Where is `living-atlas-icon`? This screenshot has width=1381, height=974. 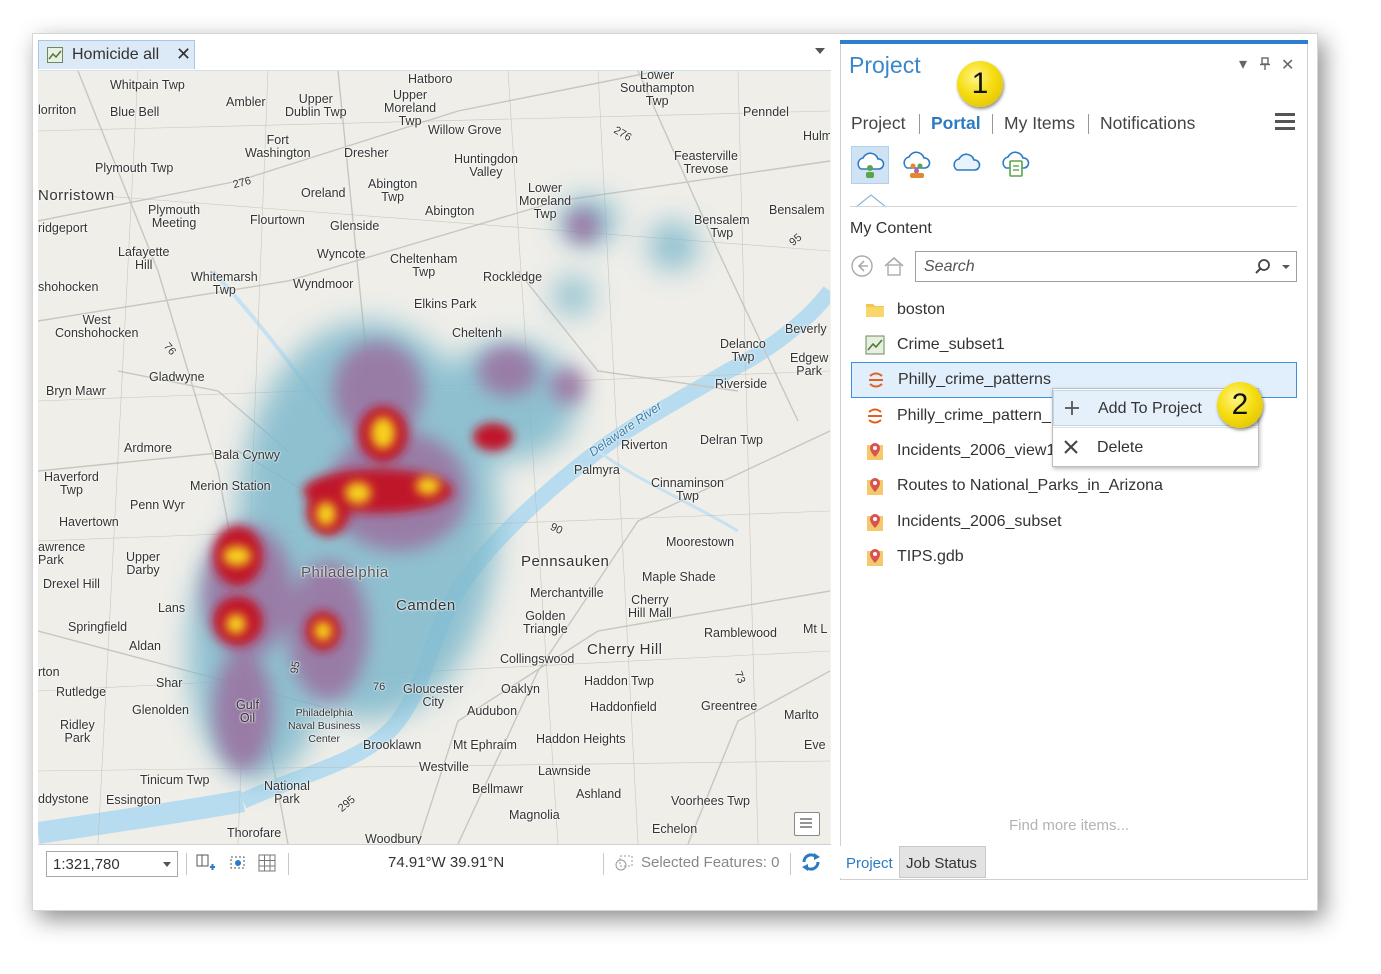
living-atlas-icon is located at coordinates (1016, 164).